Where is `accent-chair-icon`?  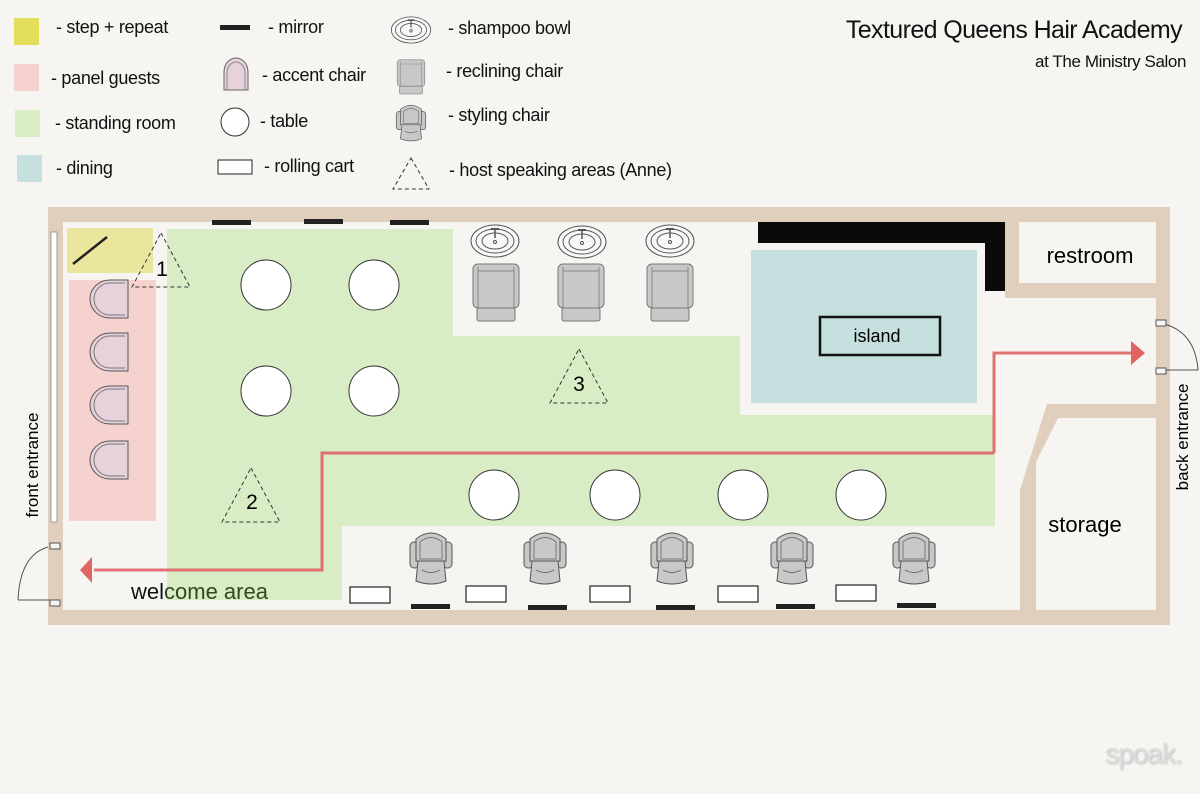 accent-chair-icon is located at coordinates (236, 74).